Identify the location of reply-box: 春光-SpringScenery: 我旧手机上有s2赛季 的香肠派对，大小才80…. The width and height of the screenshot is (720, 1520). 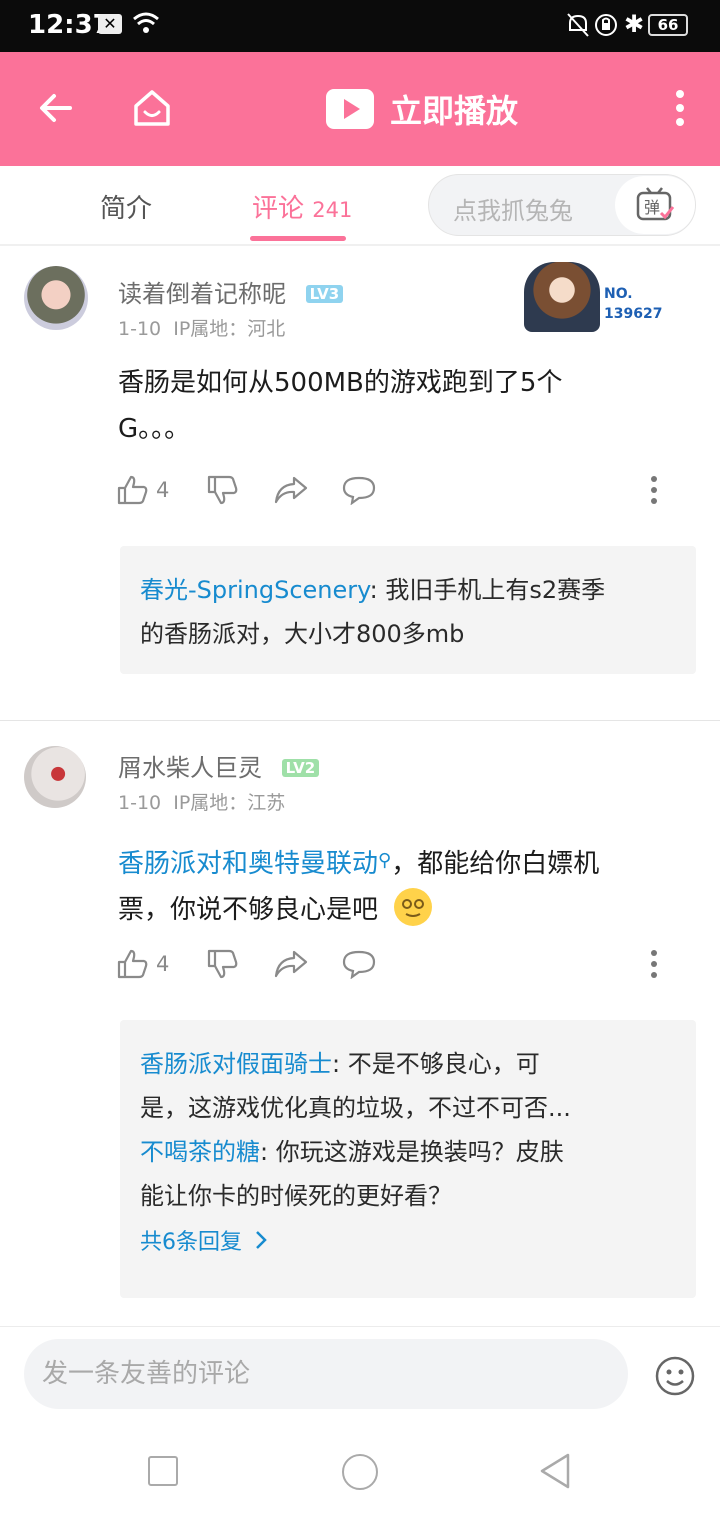
(408, 610).